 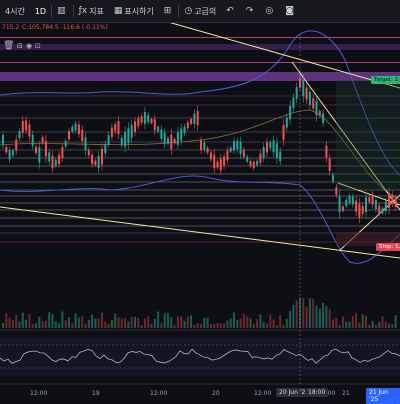 What do you see at coordinates (231, 11) in the screenshot?
I see `undo-button: ↶` at bounding box center [231, 11].